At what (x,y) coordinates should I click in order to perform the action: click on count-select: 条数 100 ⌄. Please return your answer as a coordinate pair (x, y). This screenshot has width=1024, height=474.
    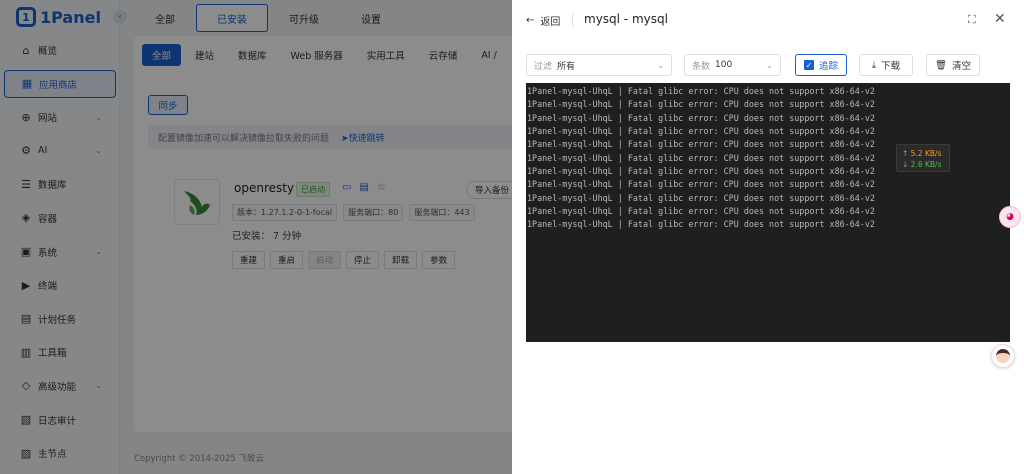
    Looking at the image, I should click on (732, 65).